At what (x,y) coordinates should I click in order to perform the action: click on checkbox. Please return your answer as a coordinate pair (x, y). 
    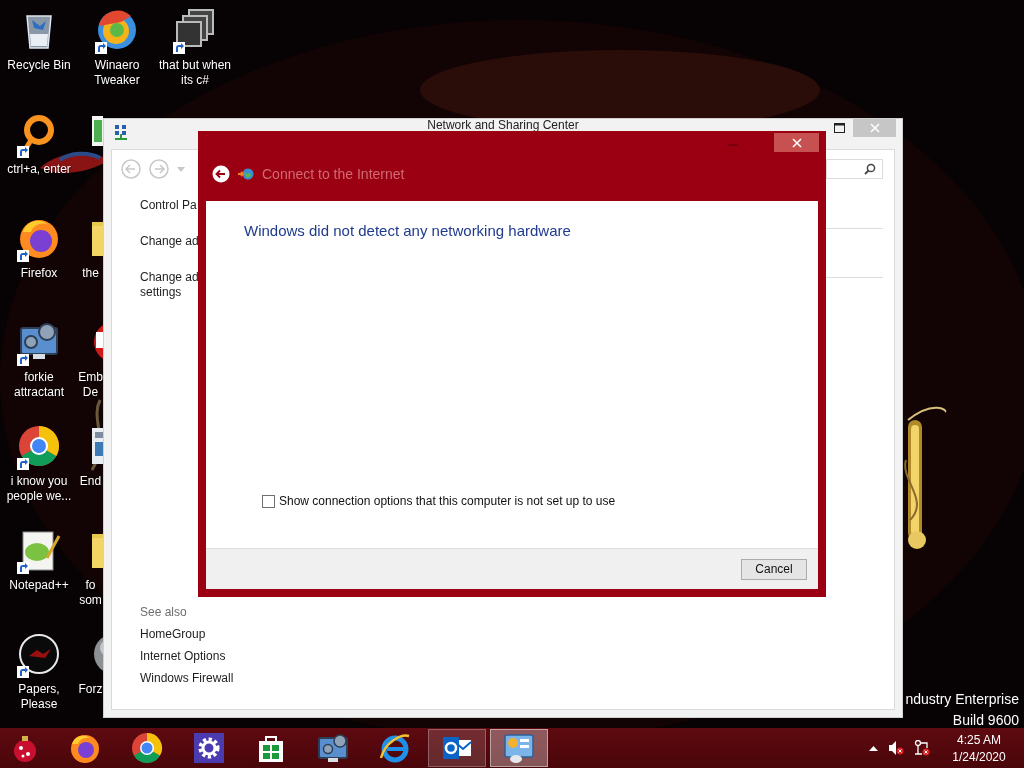
    Looking at the image, I should click on (268, 501).